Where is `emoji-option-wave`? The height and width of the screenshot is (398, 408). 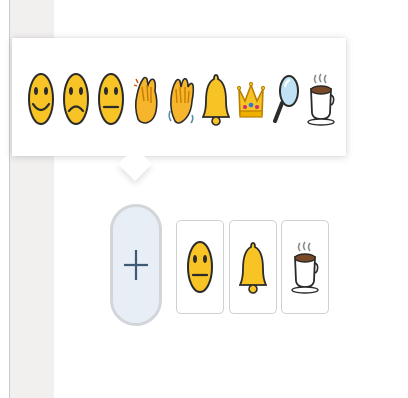 emoji-option-wave is located at coordinates (180, 99).